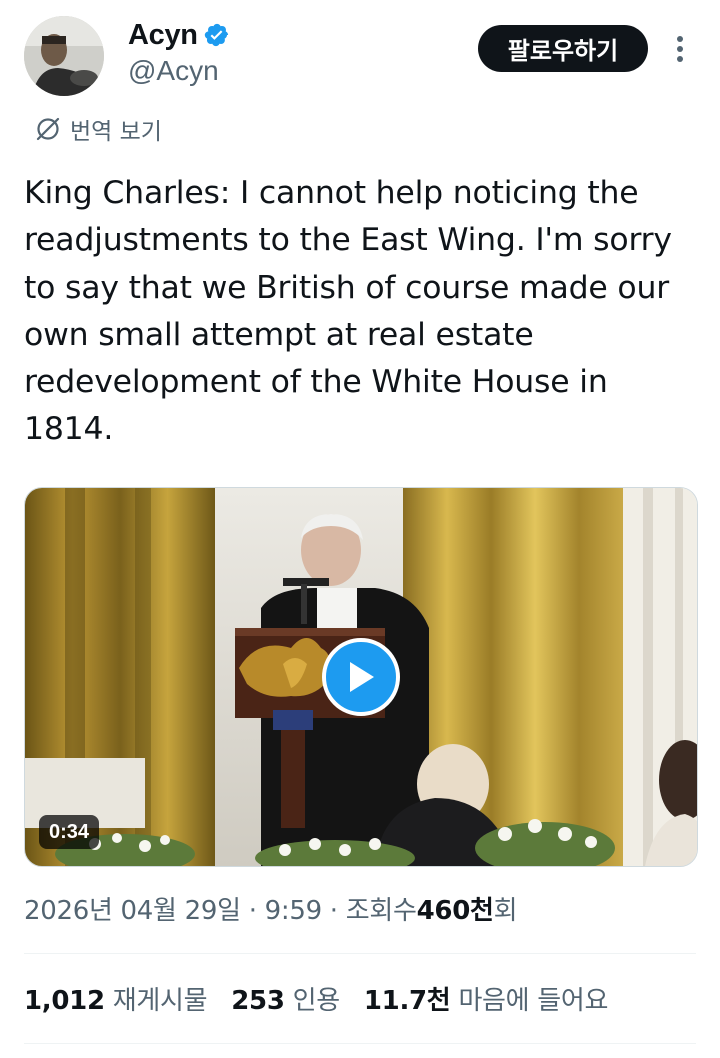 This screenshot has width=720, height=1058. What do you see at coordinates (132, 911) in the screenshot?
I see `tweet-date: 2026년 04월 29일` at bounding box center [132, 911].